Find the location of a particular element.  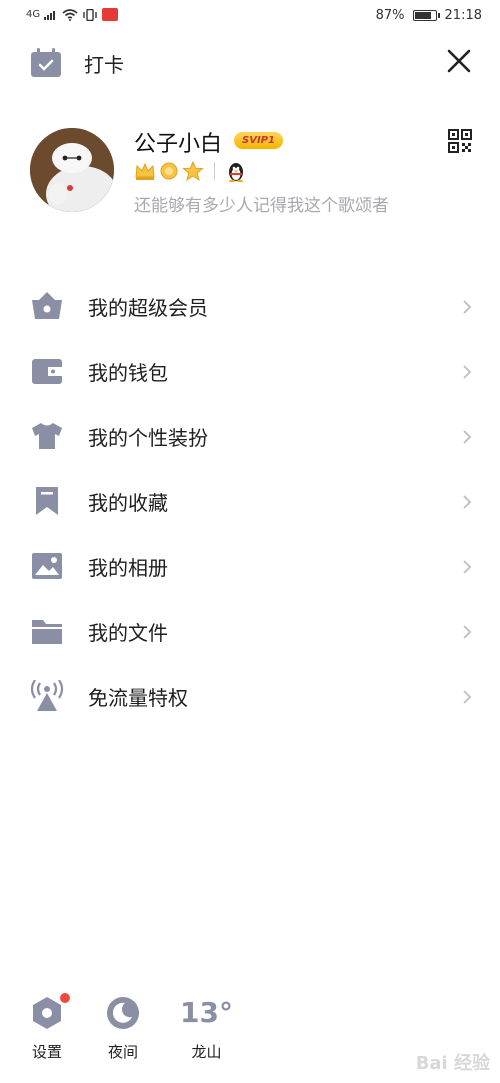

drawer-header: 打卡 is located at coordinates (250, 64).